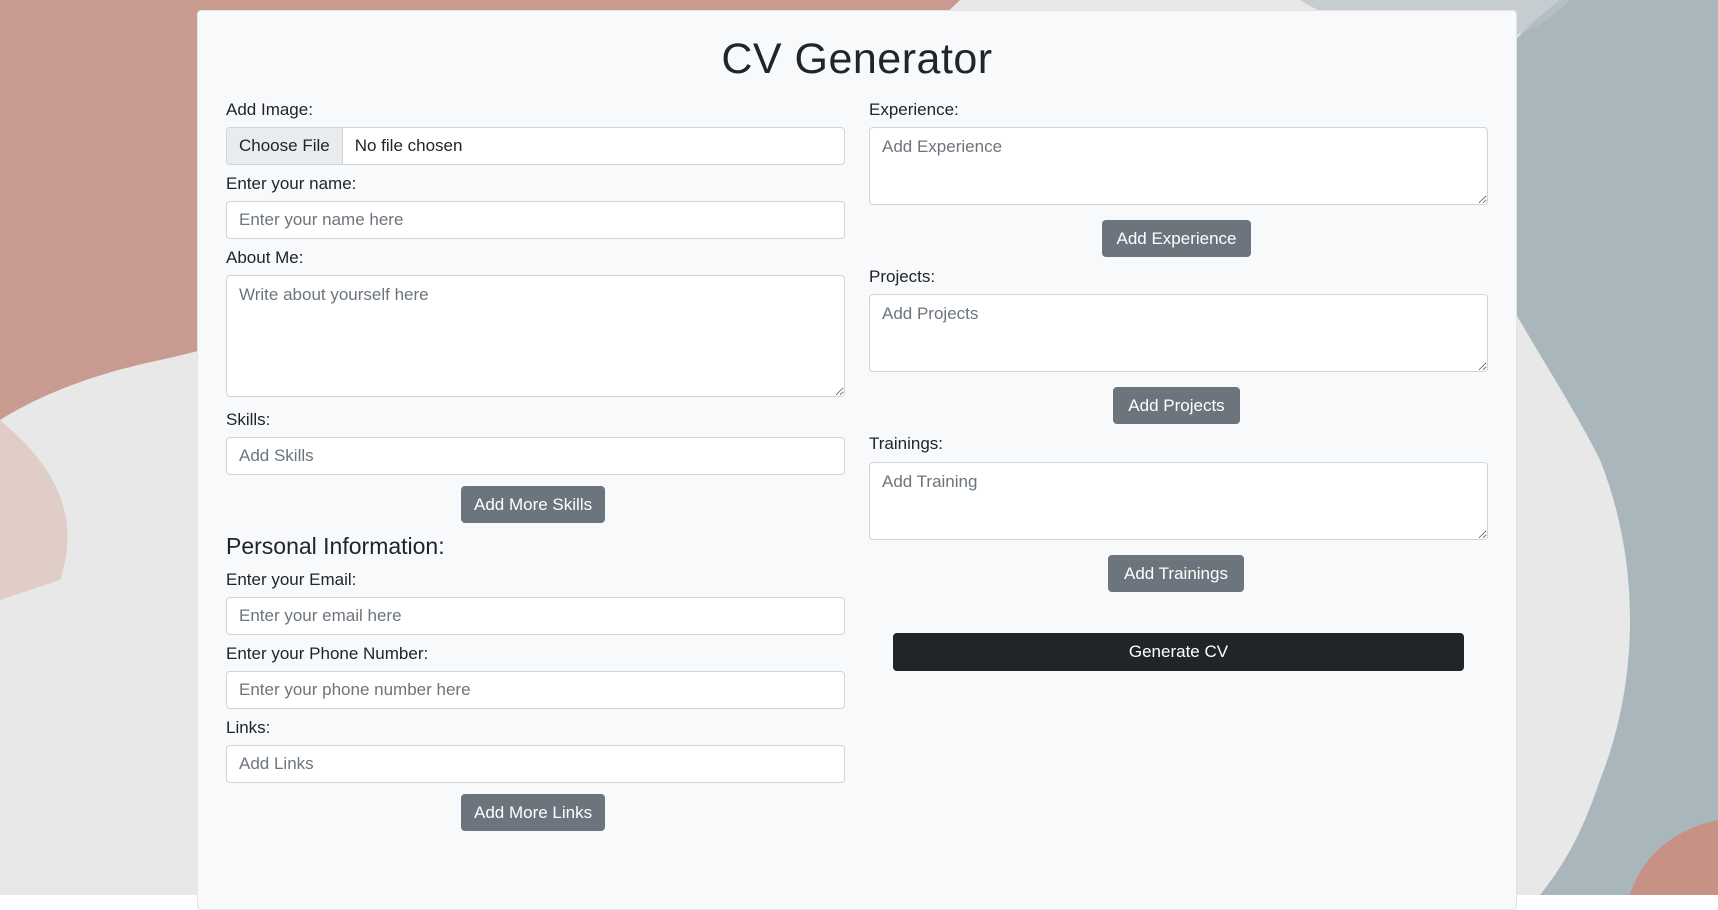 The image size is (1718, 910). Describe the element at coordinates (285, 146) in the screenshot. I see `choose-file-button: Choose File` at that location.